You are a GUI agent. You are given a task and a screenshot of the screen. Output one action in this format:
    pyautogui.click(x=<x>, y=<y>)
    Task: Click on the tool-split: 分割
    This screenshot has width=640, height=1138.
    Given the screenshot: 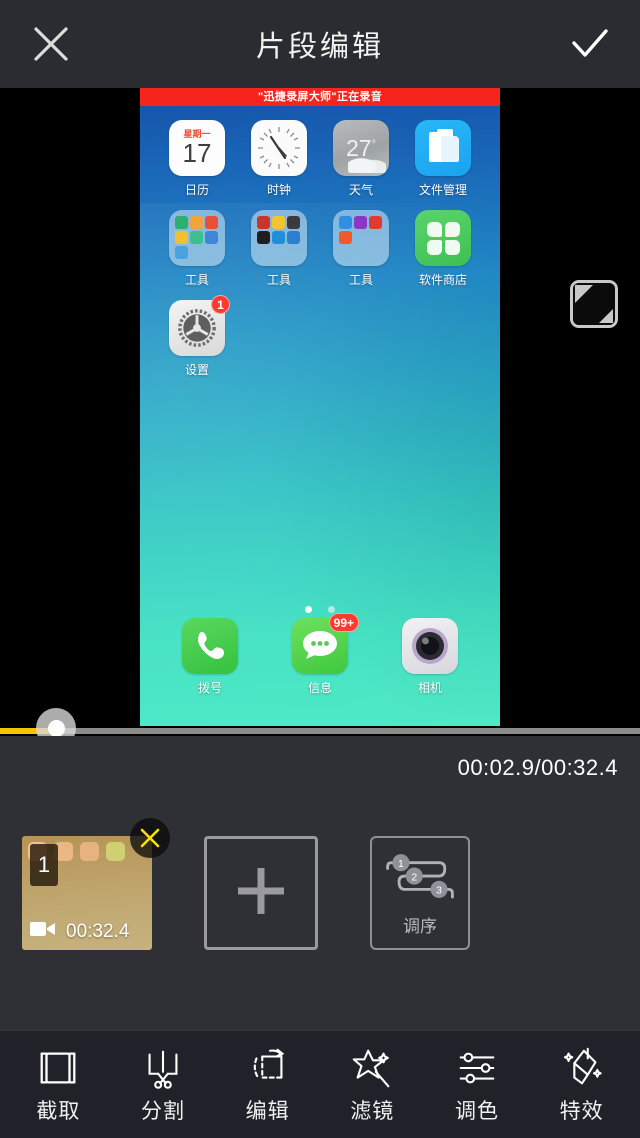 What is the action you would take?
    pyautogui.click(x=163, y=1084)
    